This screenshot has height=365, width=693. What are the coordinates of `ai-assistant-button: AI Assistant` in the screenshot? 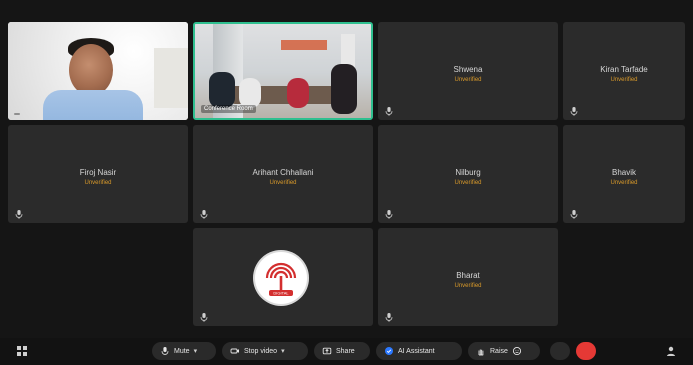 It's located at (419, 351).